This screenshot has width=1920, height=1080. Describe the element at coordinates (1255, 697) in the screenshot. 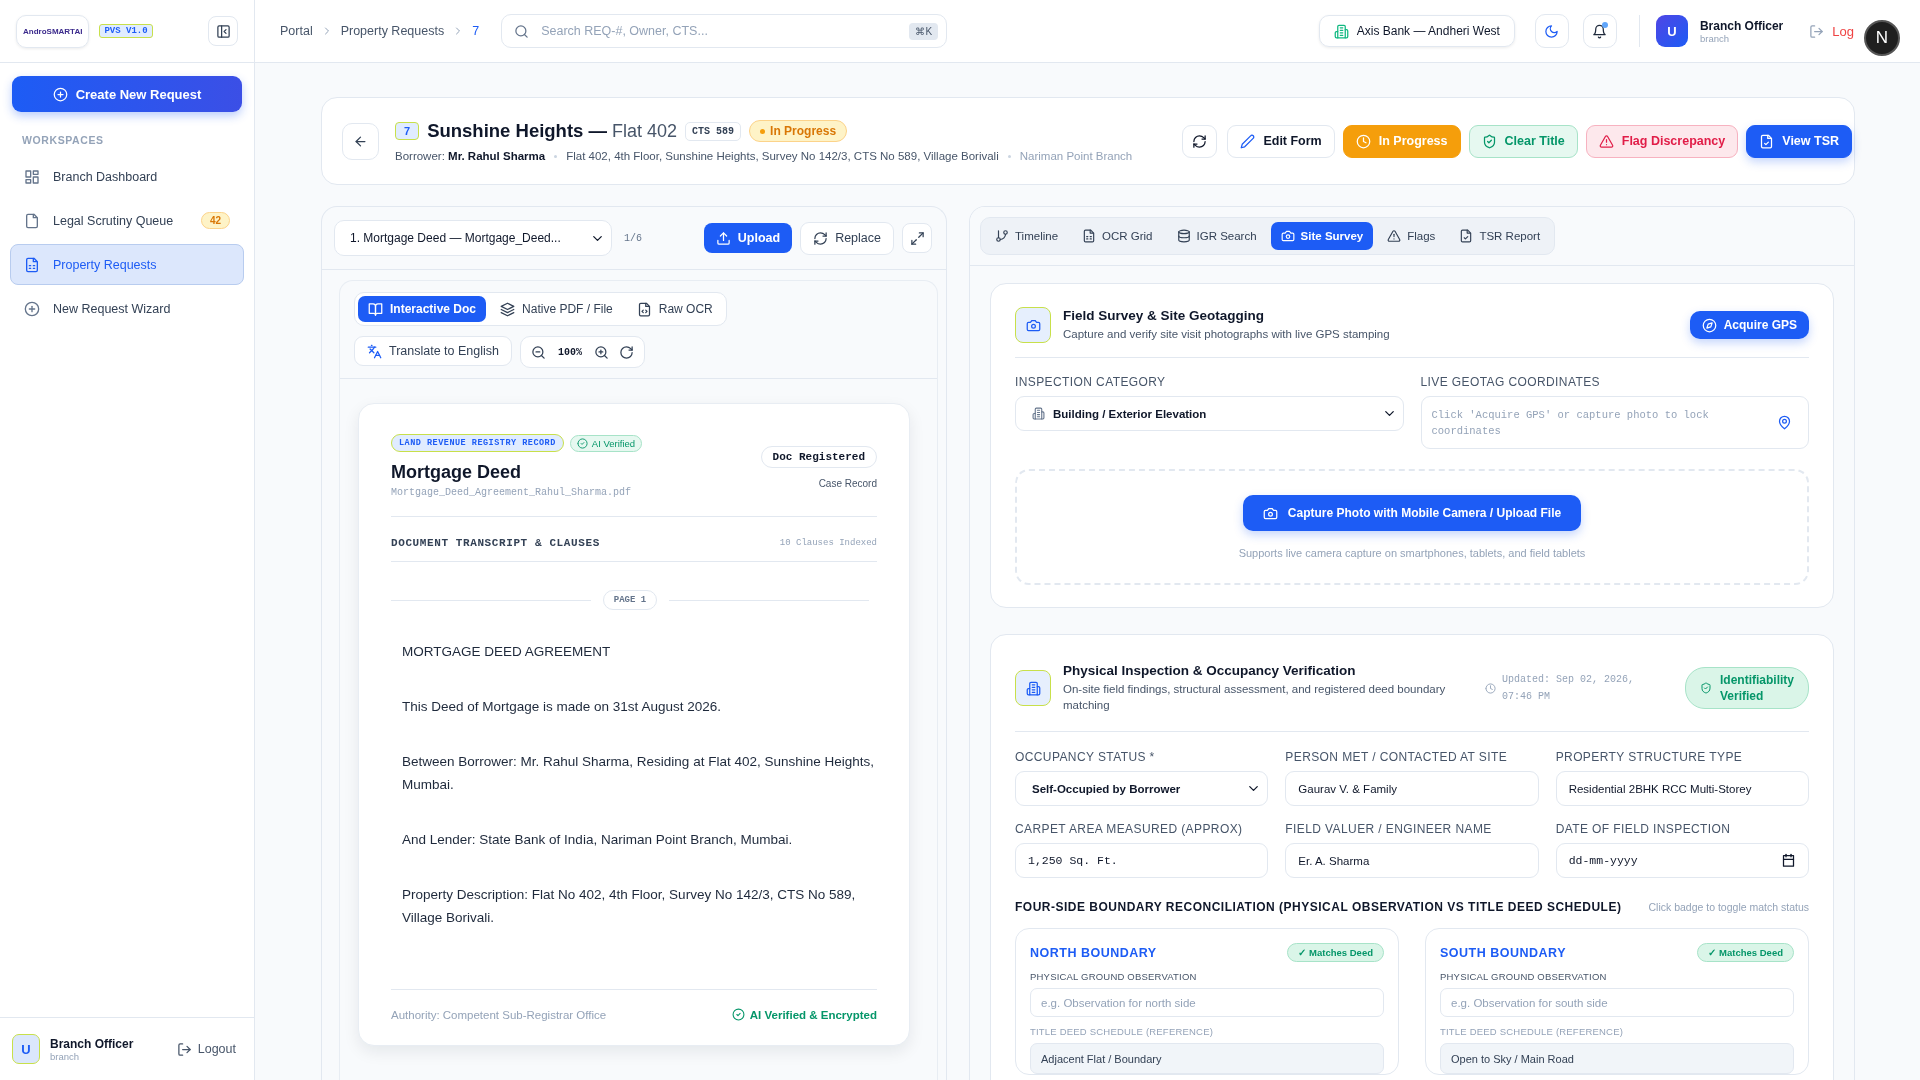

I see `card-subtitle: On-site field findings, structural assessment, and registered deed boundary matching` at that location.